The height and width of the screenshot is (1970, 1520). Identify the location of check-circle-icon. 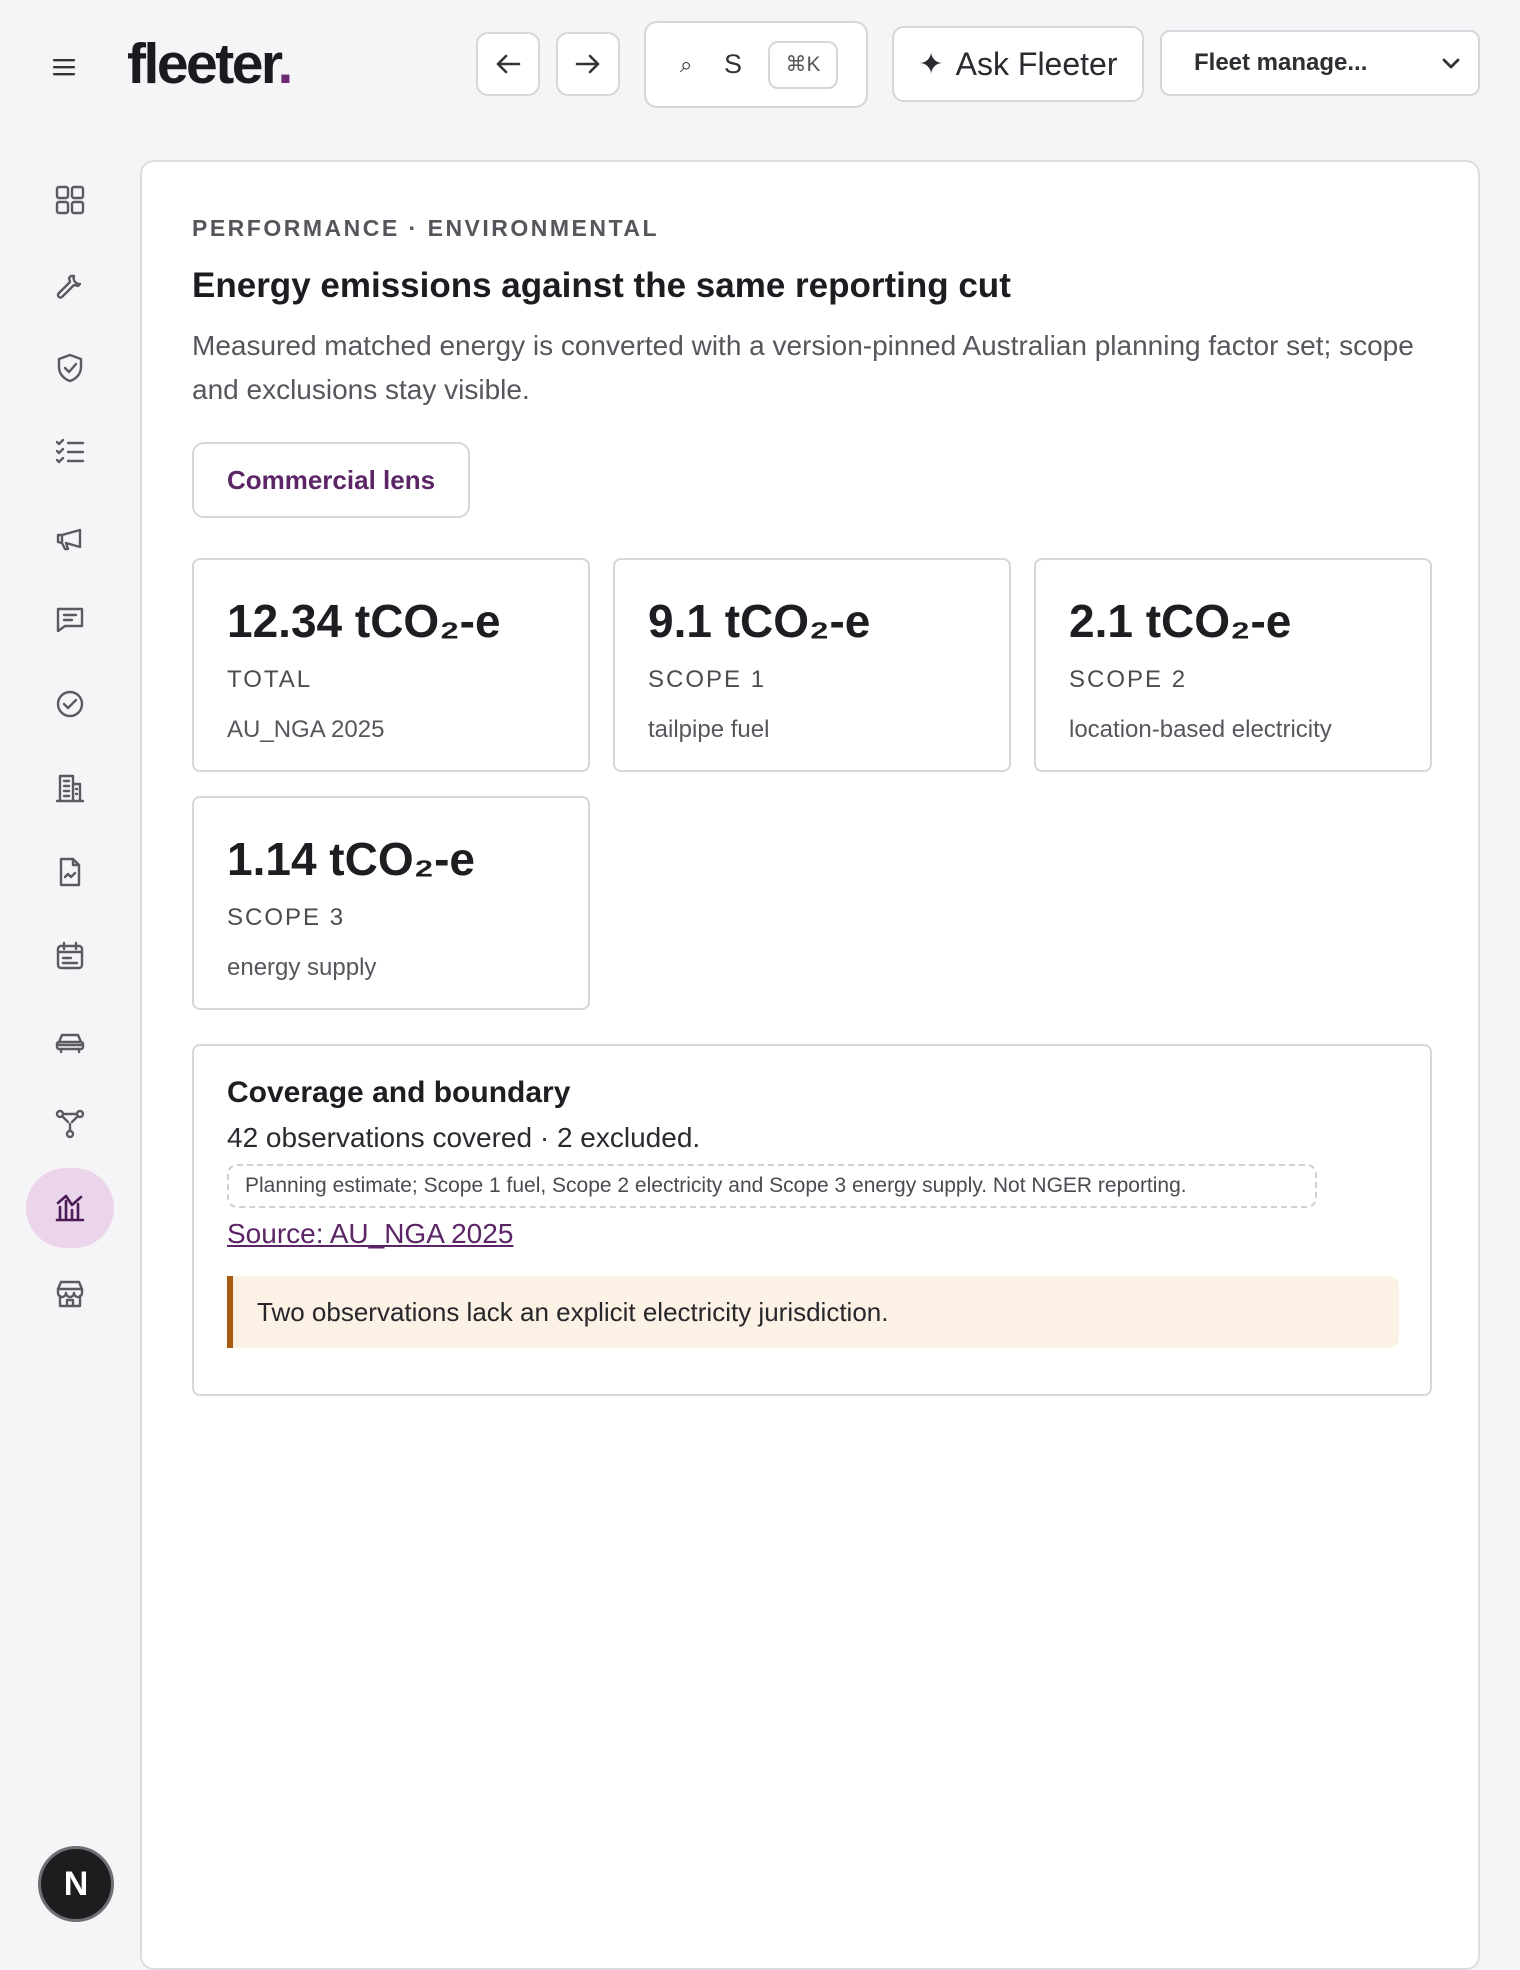
(70, 704).